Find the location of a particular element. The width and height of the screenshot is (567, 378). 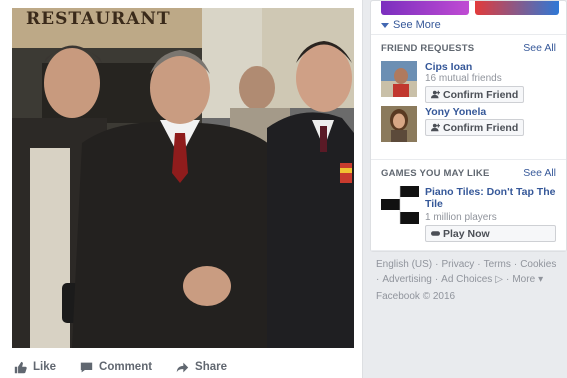

mutual-friends-count: 16 mutual friends is located at coordinates (474, 79).